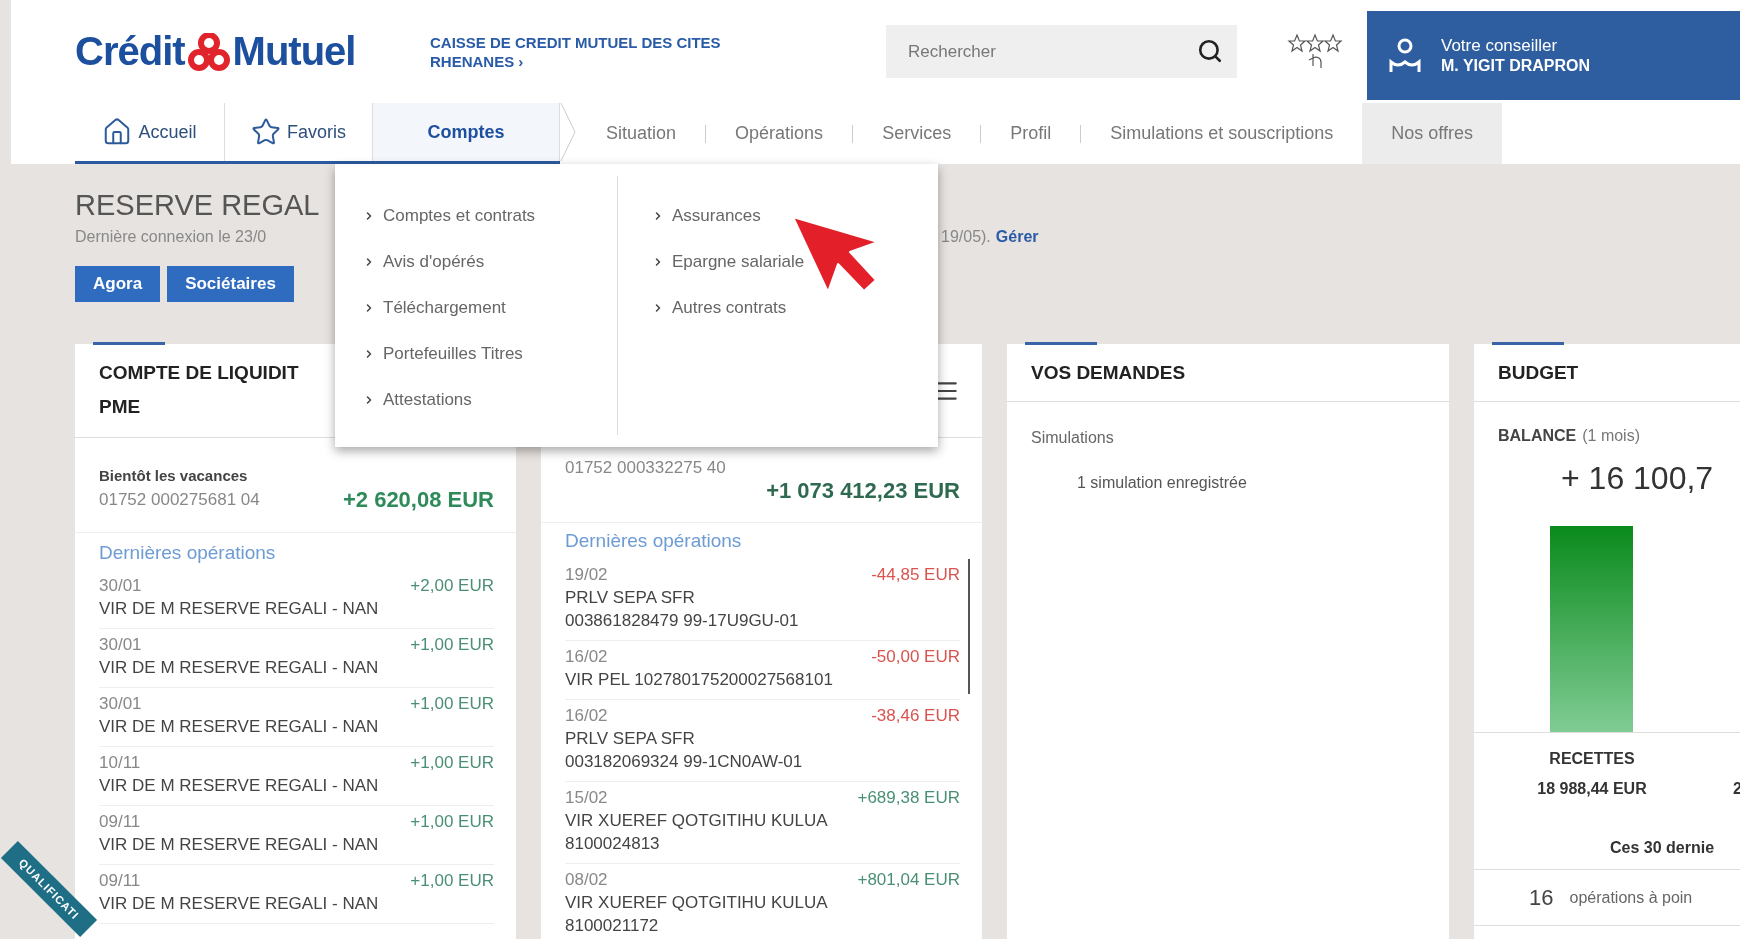 This screenshot has width=1740, height=939. I want to click on balance-amount: + 16 100,7, so click(1637, 478).